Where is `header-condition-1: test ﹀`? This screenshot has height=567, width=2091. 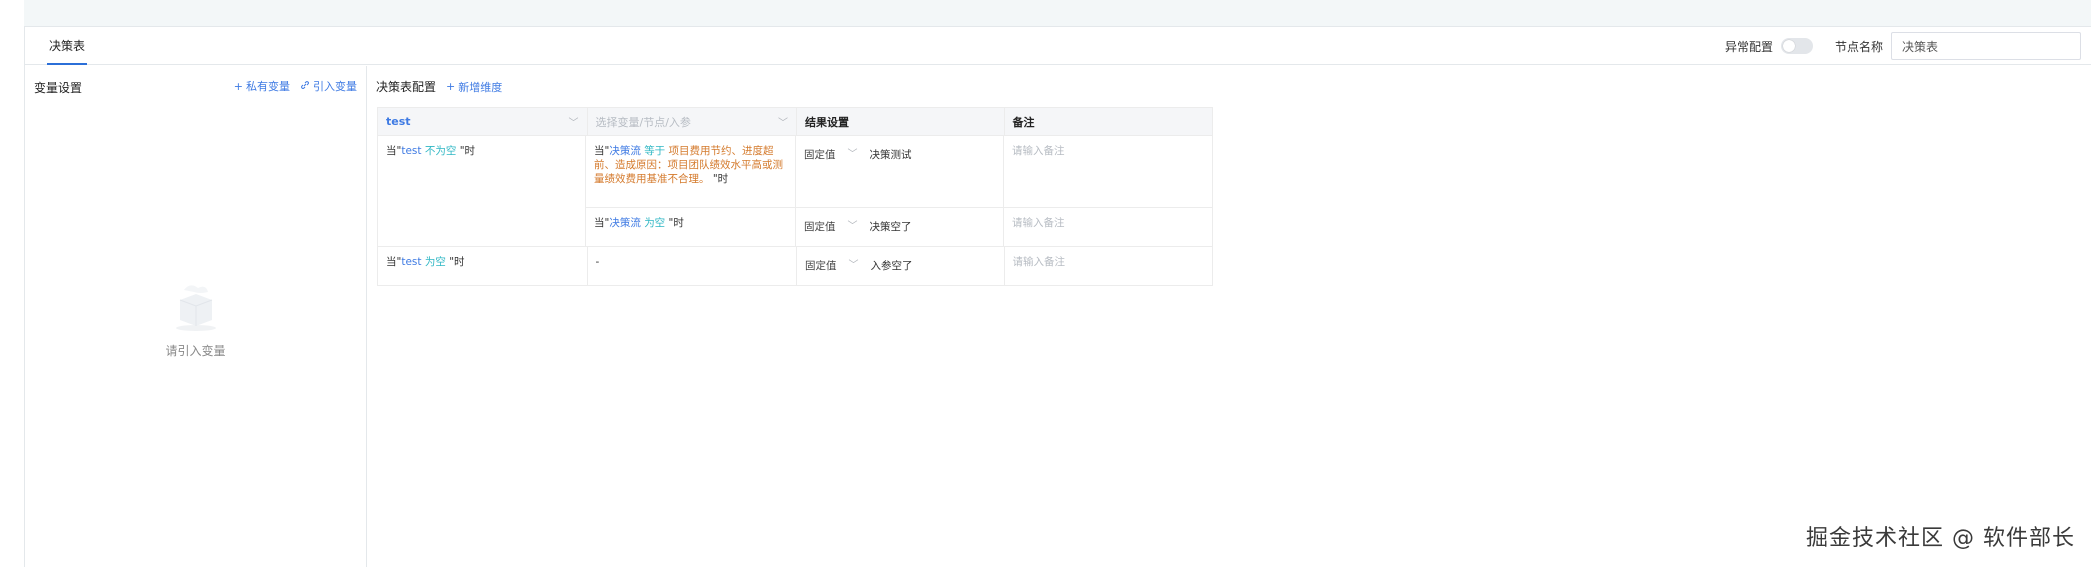 header-condition-1: test ﹀ is located at coordinates (483, 121).